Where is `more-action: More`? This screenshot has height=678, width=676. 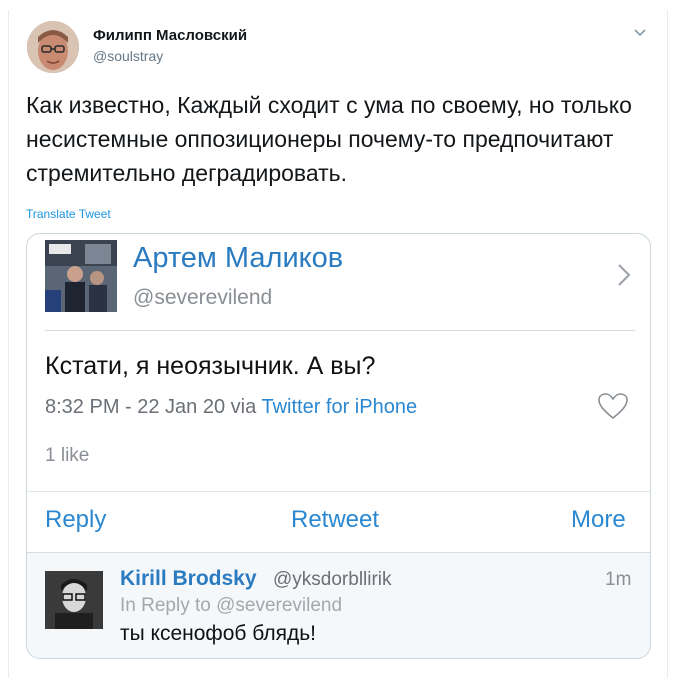
more-action: More is located at coordinates (598, 519).